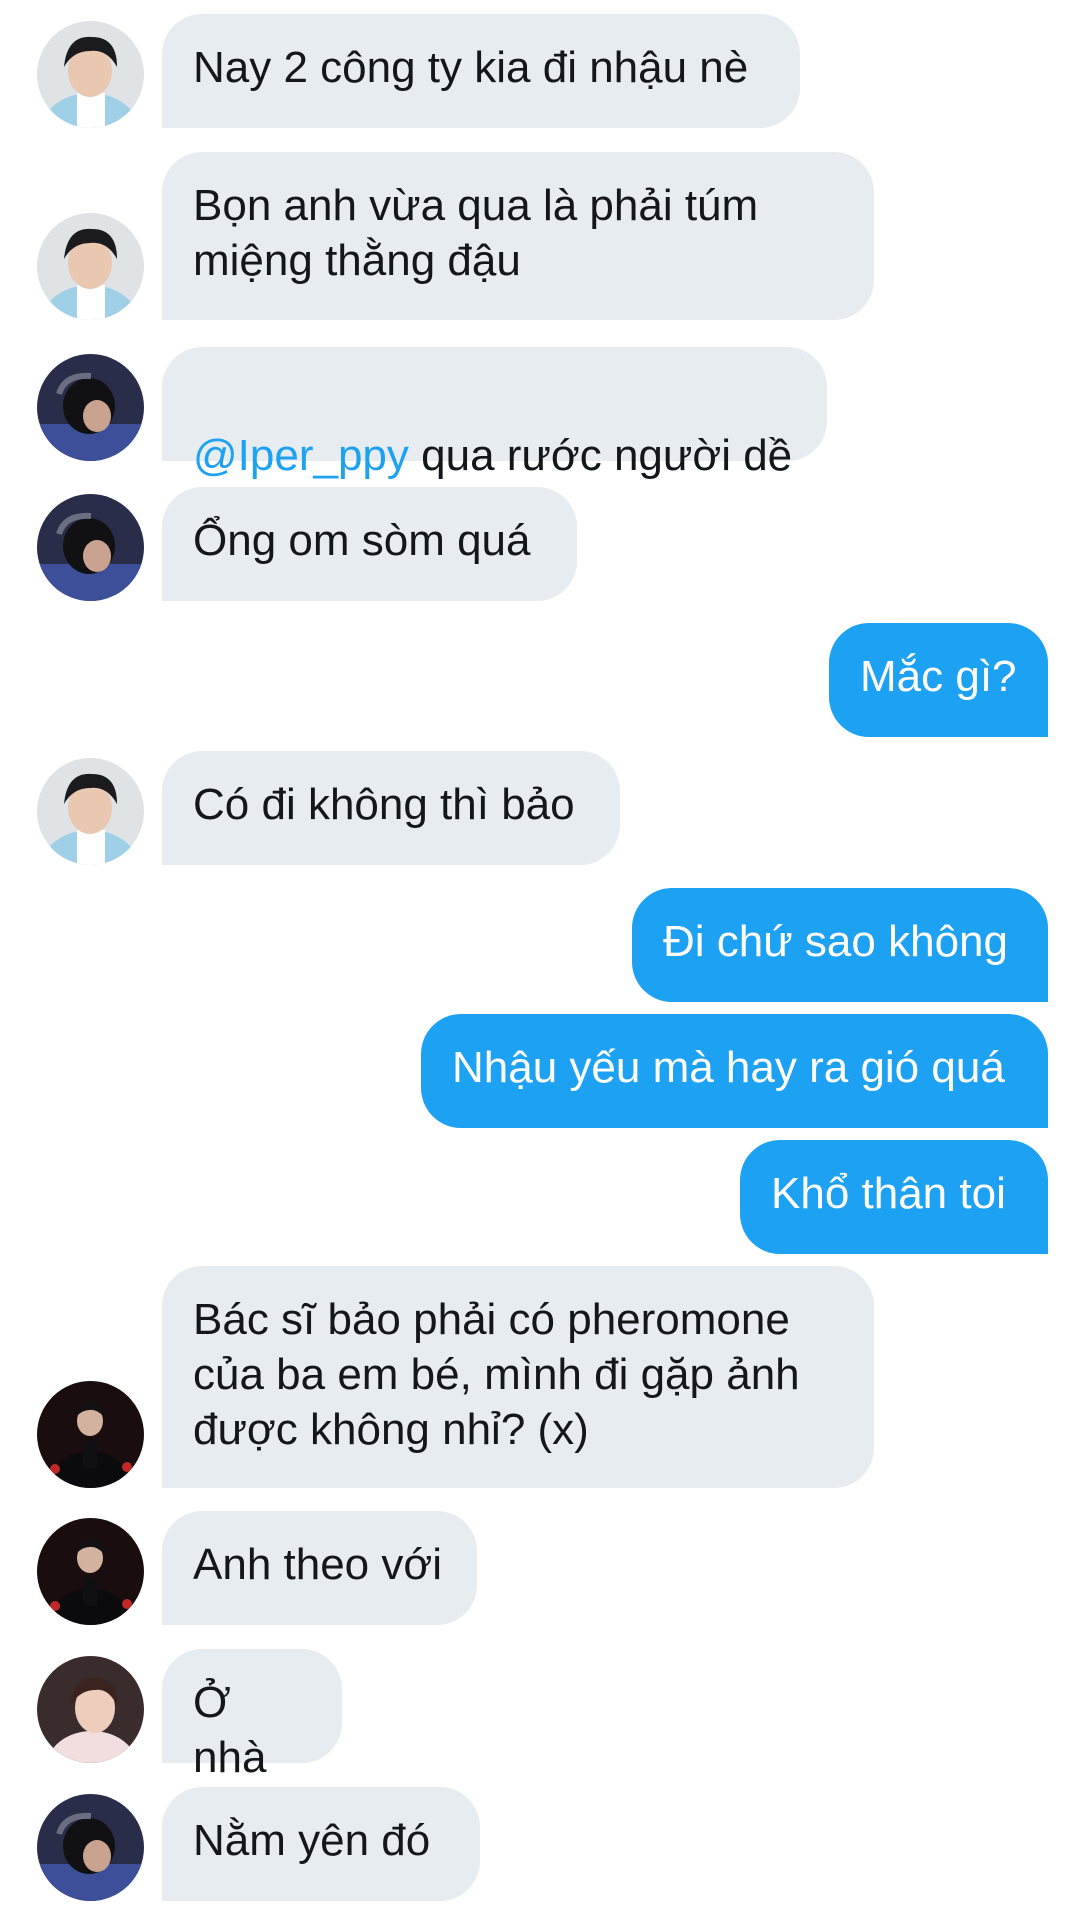  Describe the element at coordinates (938, 680) in the screenshot. I see `message-bubble: Mắc gì?` at that location.